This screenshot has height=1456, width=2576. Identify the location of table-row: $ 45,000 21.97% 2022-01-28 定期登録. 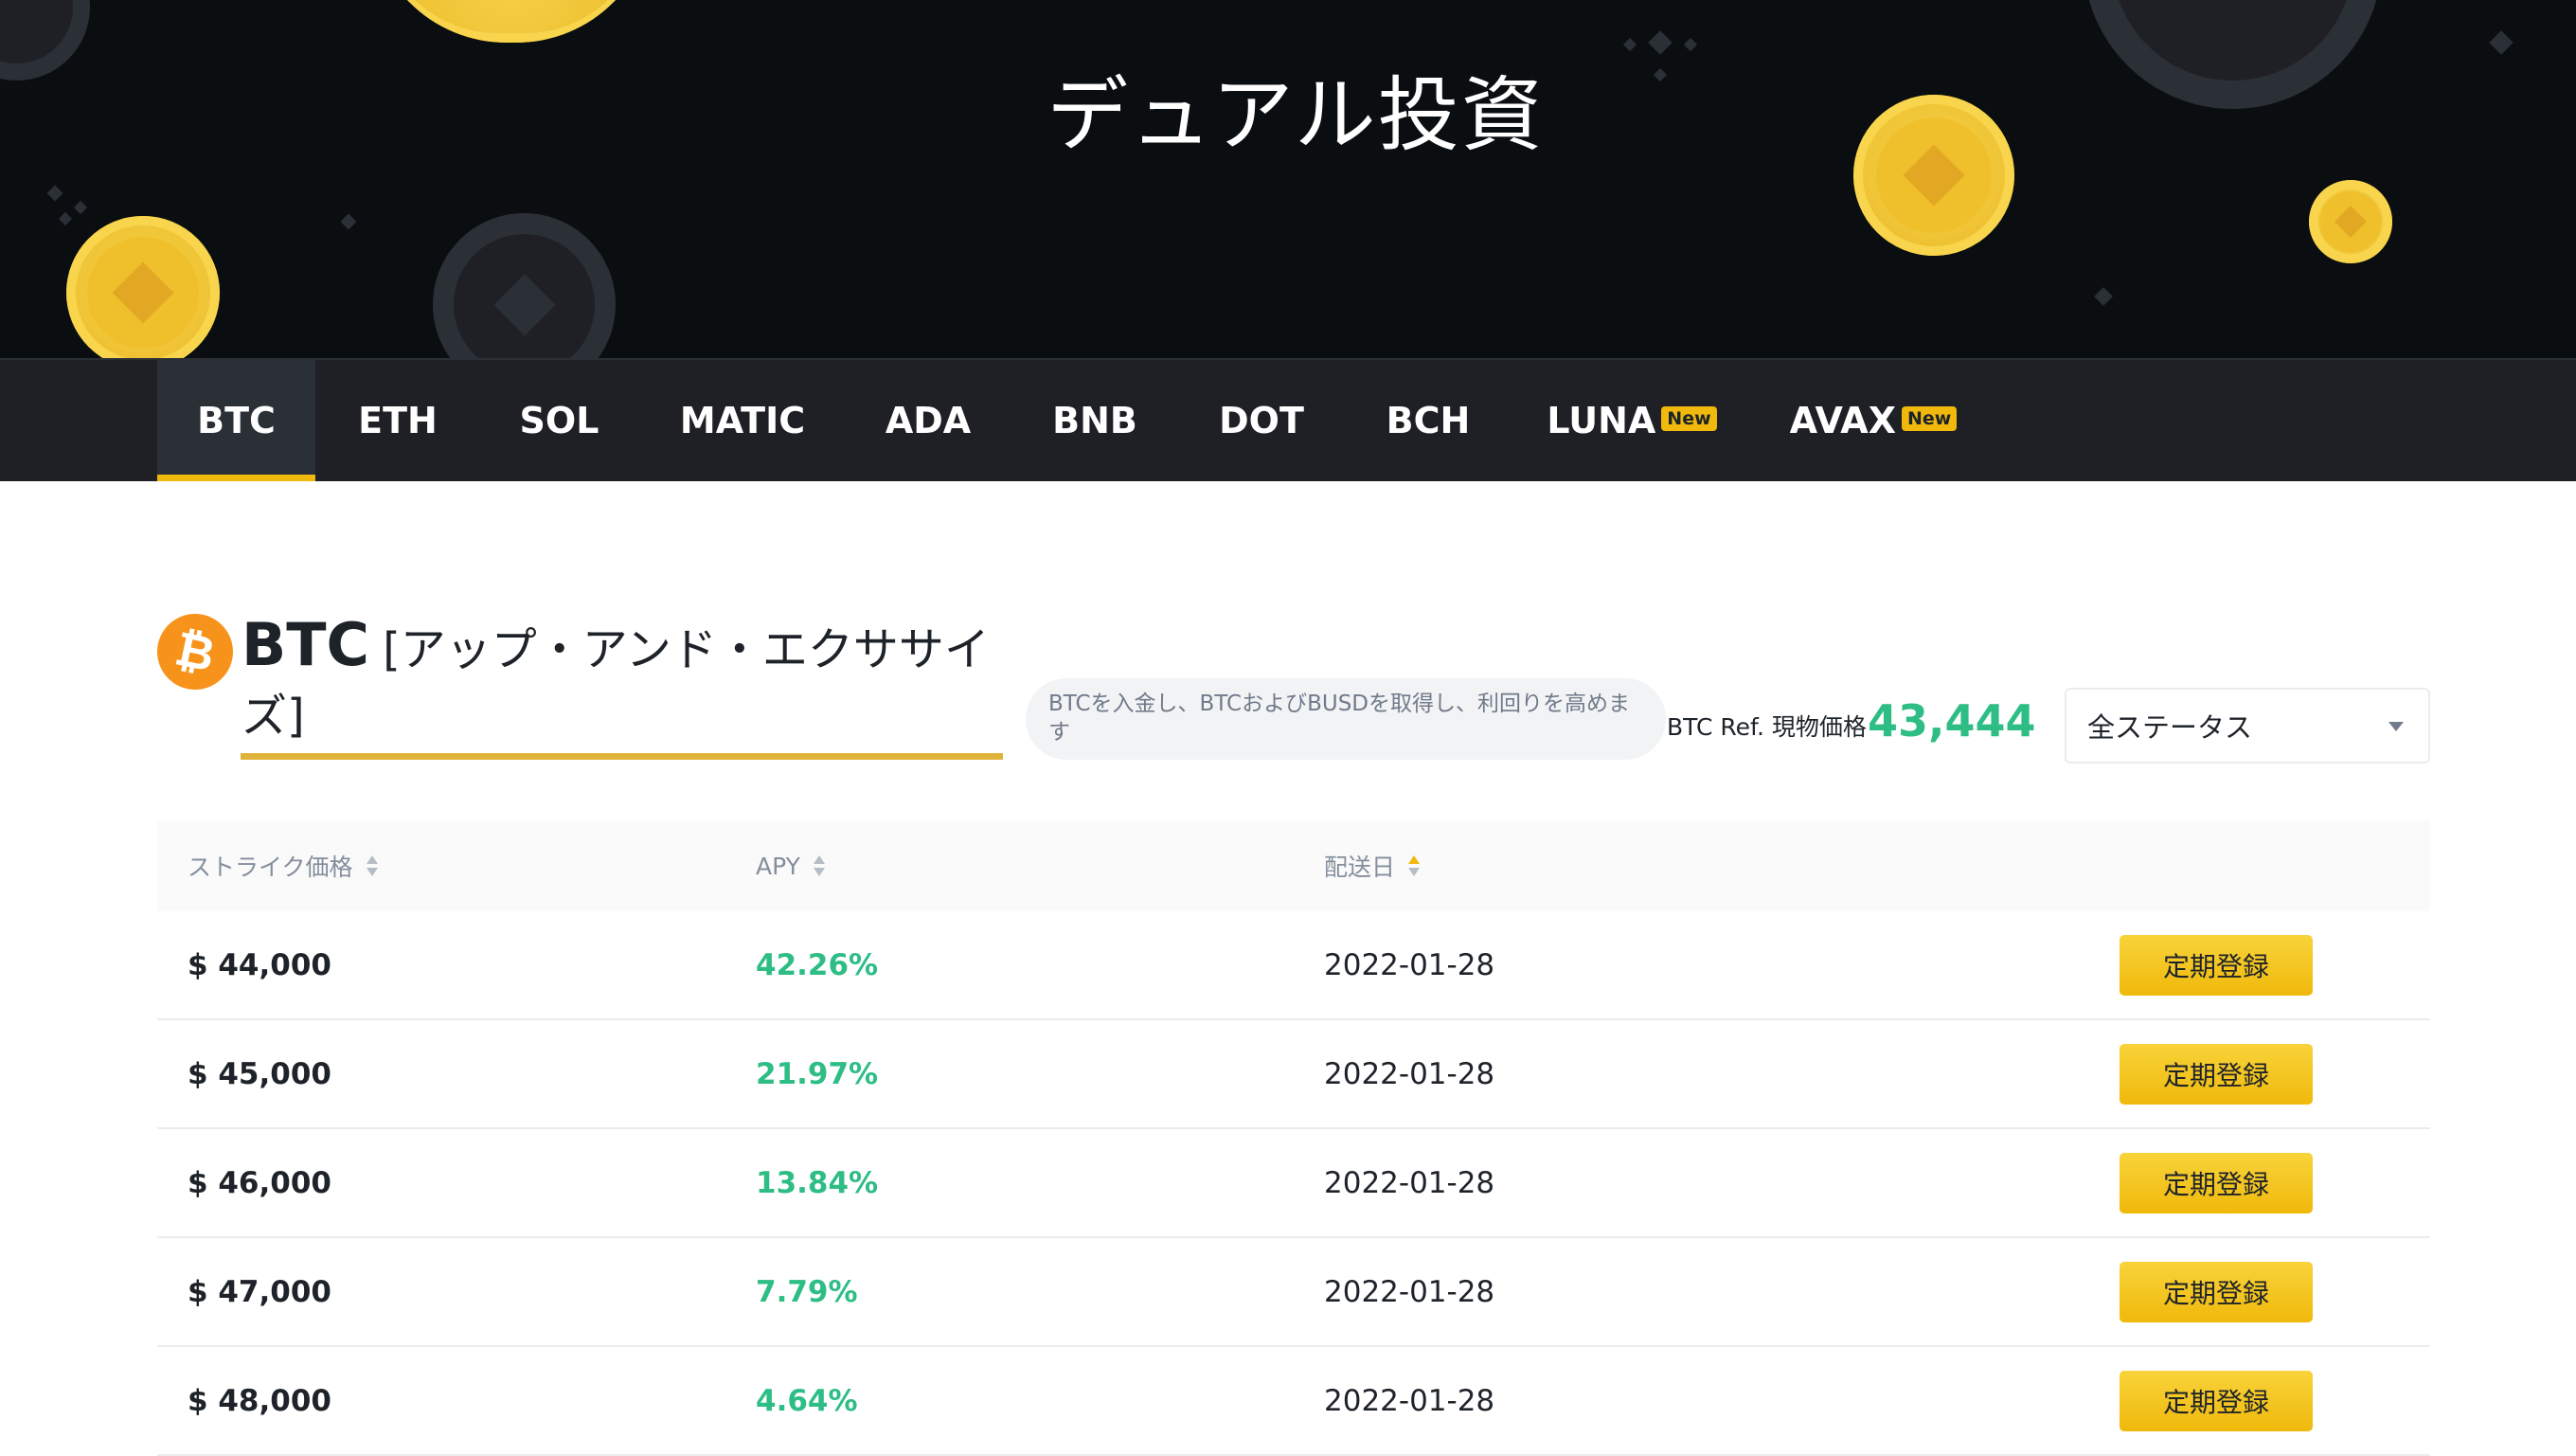
(1293, 1074).